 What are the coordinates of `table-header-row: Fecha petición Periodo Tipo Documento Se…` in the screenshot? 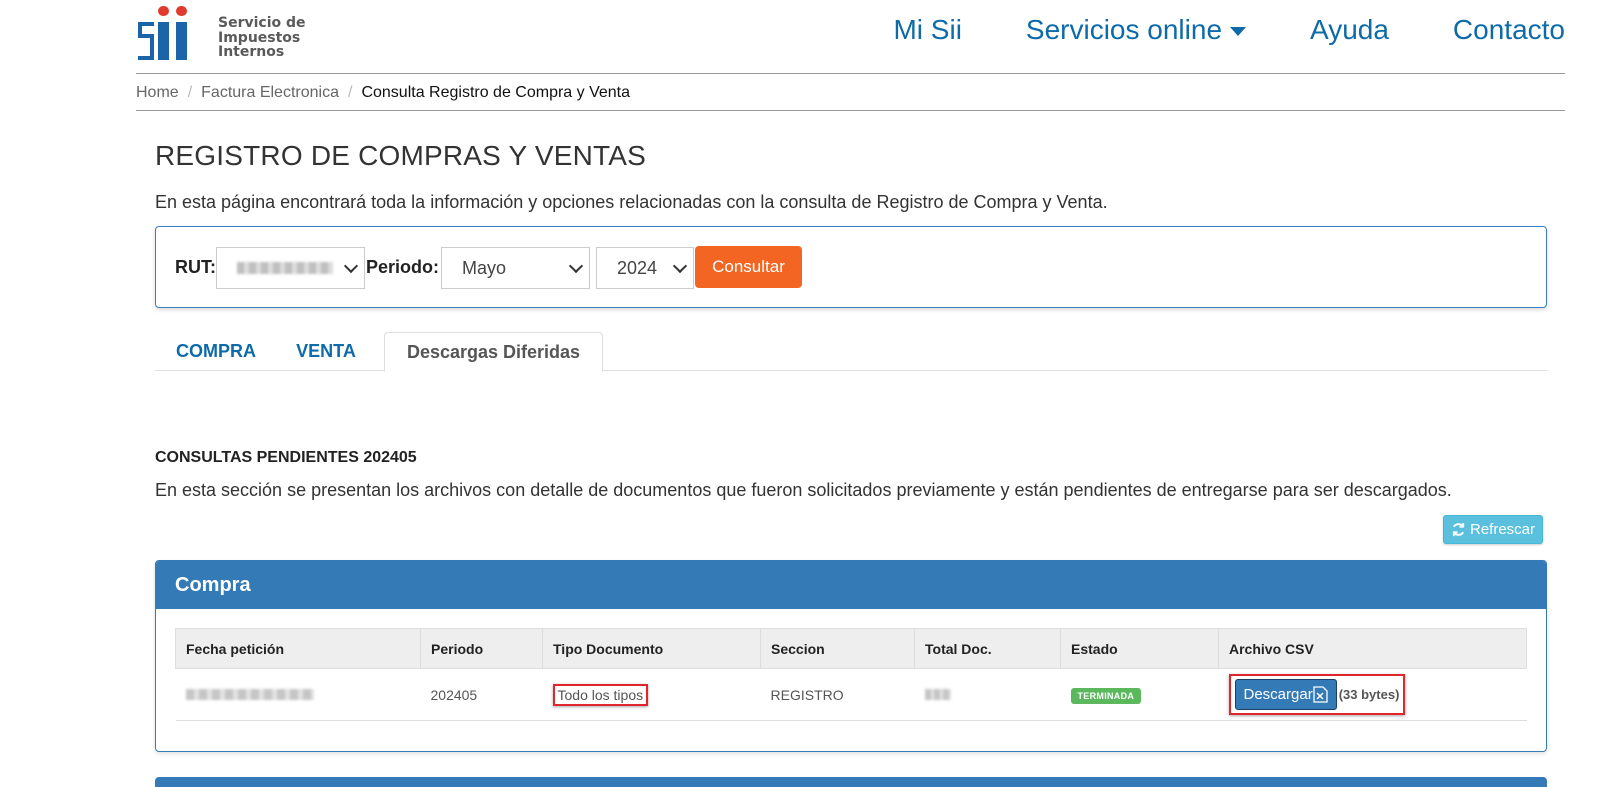 It's located at (851, 648).